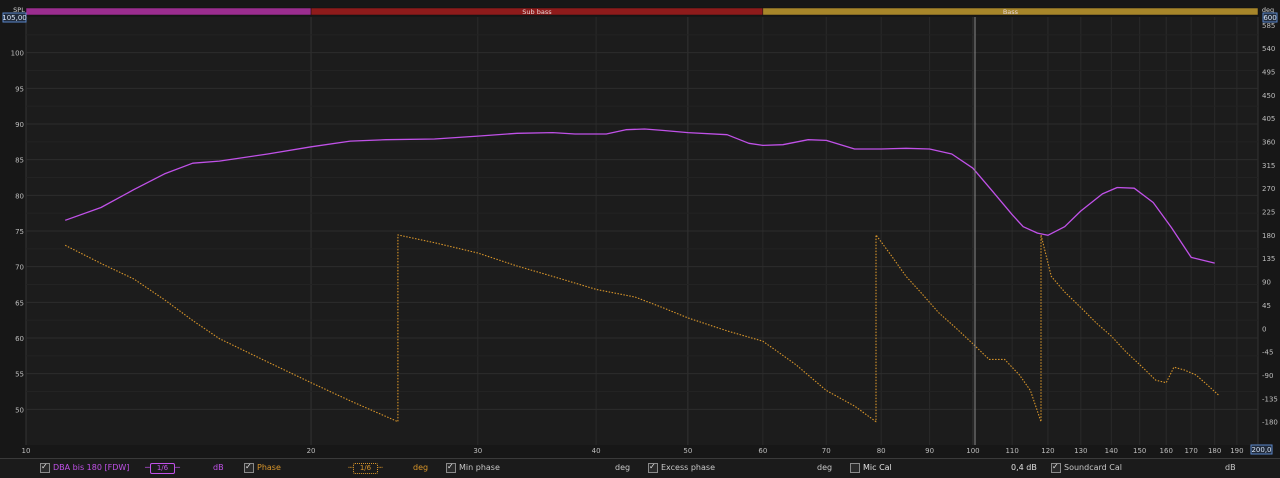 This screenshot has width=1280, height=478. What do you see at coordinates (762, 451) in the screenshot?
I see `x-tick-label: 60` at bounding box center [762, 451].